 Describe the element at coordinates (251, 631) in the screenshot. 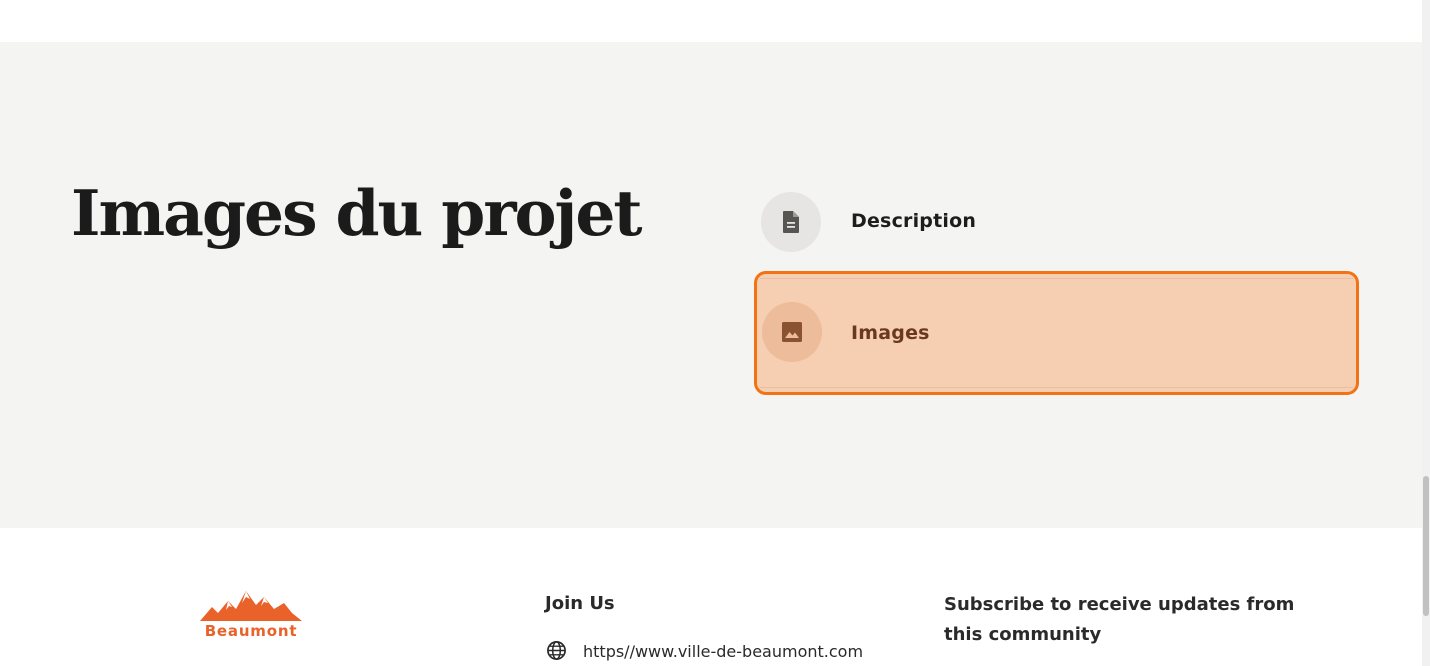

I see `logo-text: Beaumont` at that location.